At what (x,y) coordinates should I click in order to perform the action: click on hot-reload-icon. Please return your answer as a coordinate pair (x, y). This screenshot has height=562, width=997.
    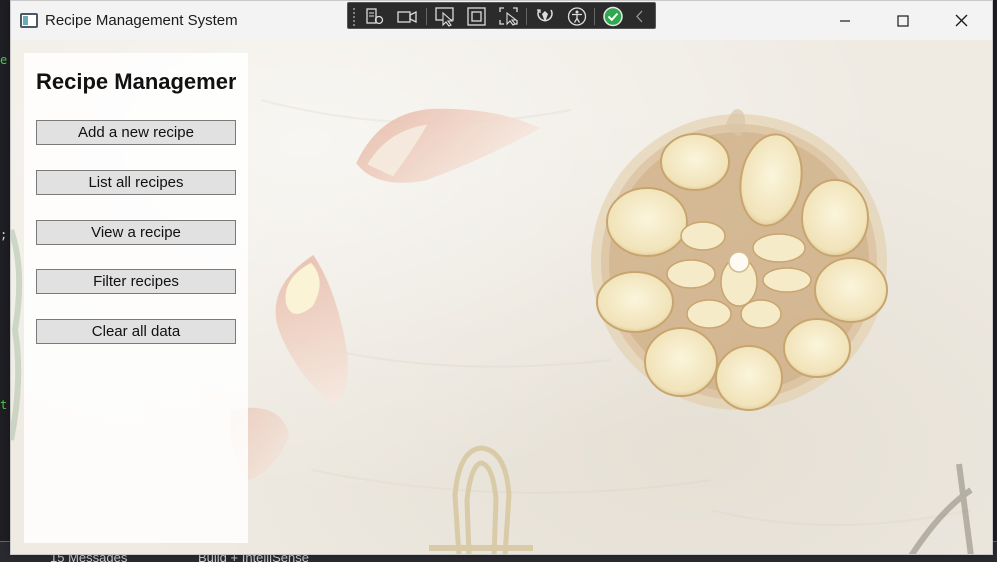
    Looking at the image, I should click on (545, 16).